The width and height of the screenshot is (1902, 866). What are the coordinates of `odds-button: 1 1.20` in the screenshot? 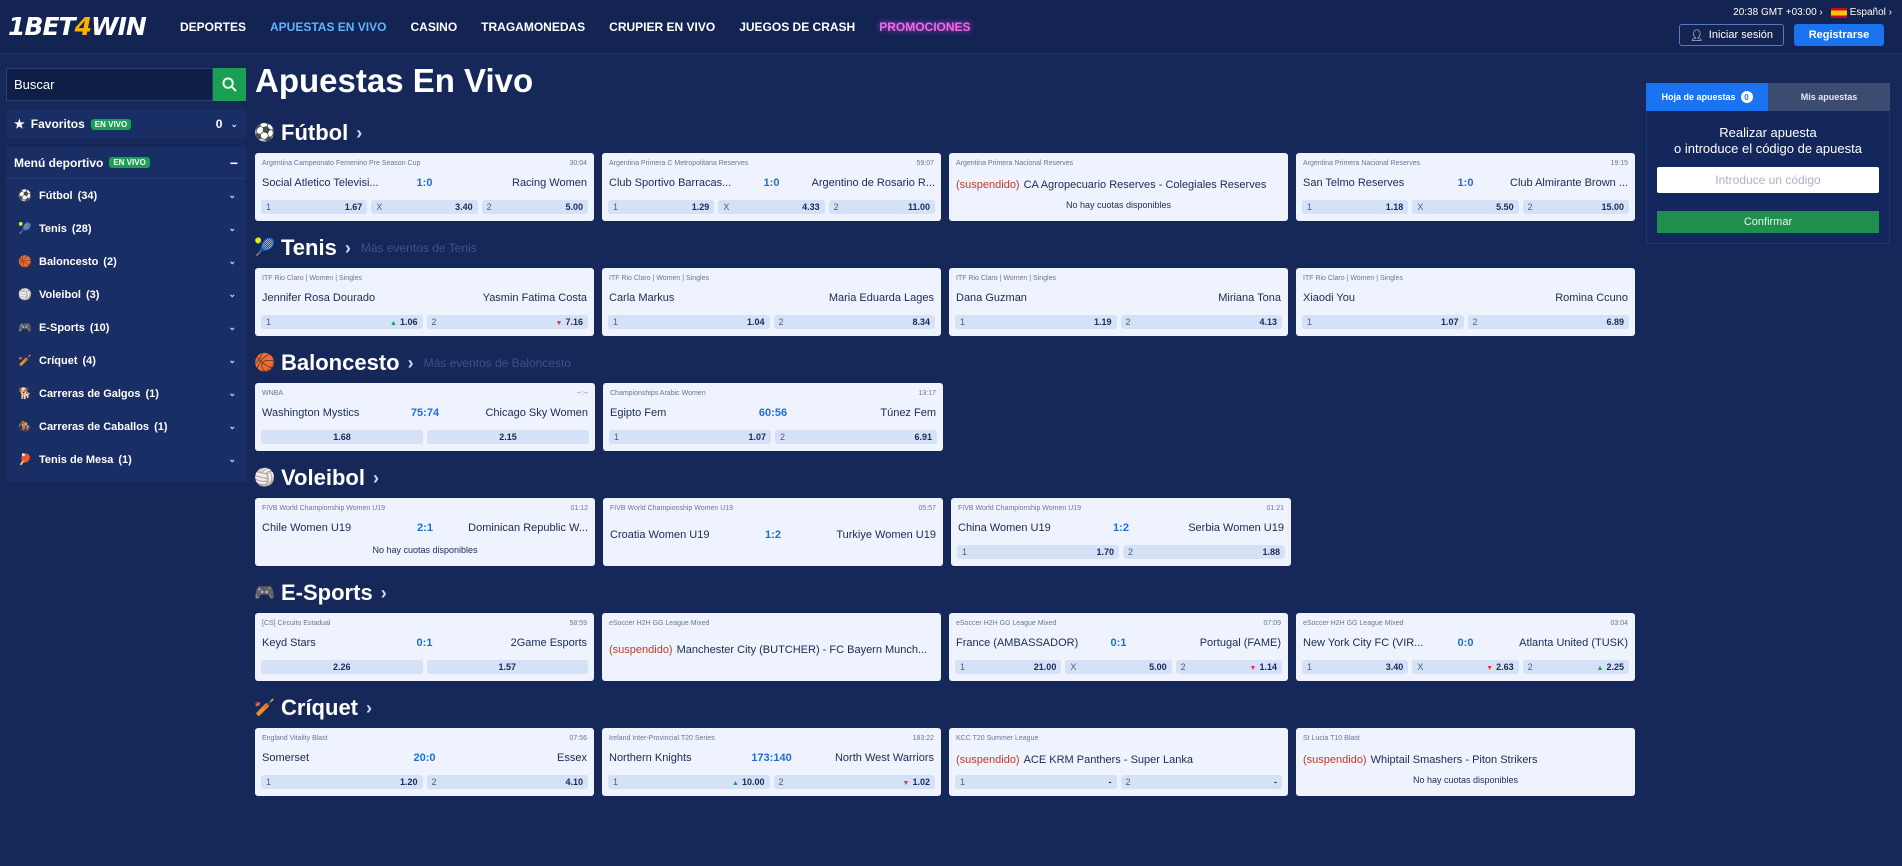 It's located at (342, 782).